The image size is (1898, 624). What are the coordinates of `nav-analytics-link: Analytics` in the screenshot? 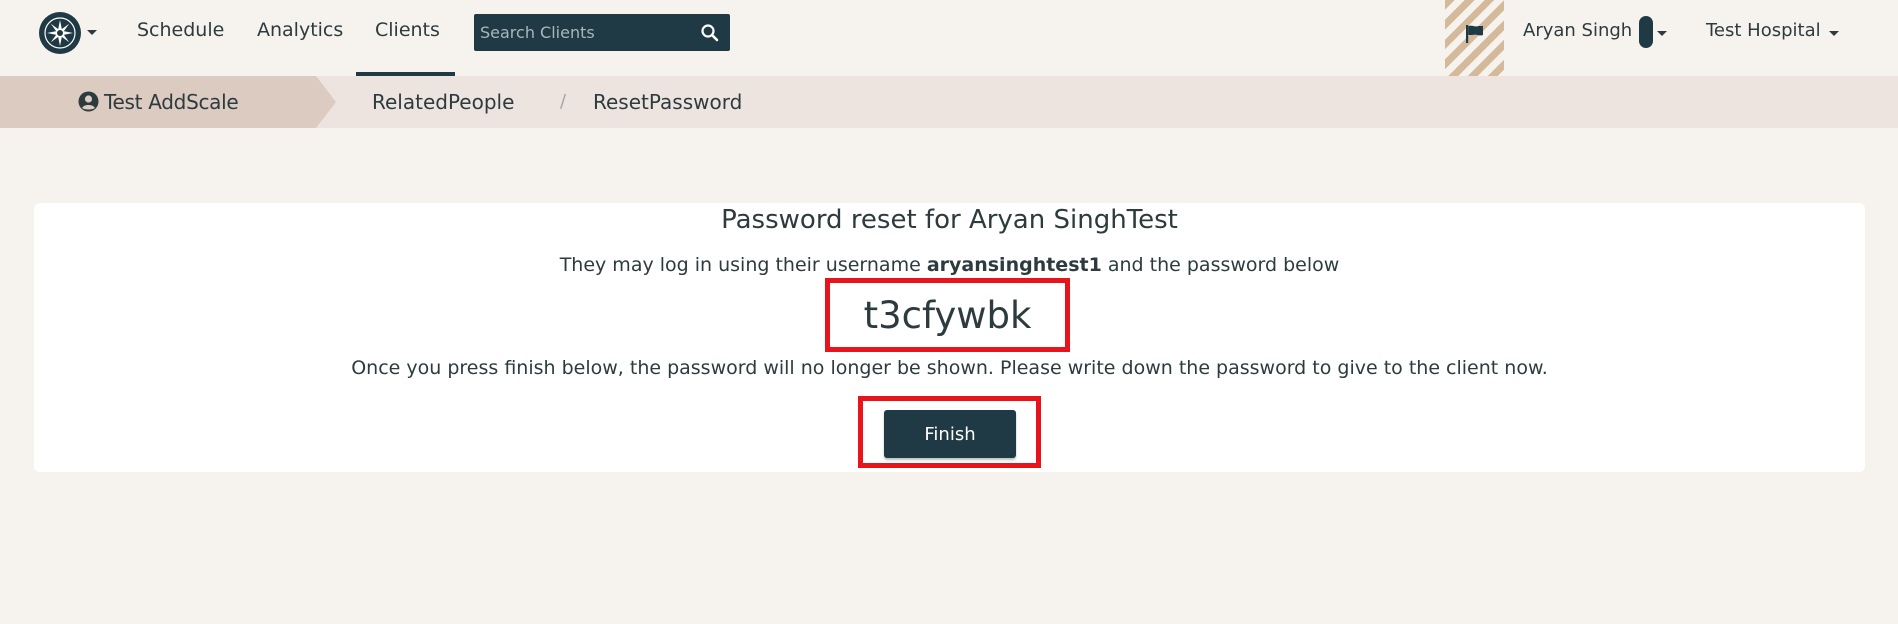 It's located at (300, 30).